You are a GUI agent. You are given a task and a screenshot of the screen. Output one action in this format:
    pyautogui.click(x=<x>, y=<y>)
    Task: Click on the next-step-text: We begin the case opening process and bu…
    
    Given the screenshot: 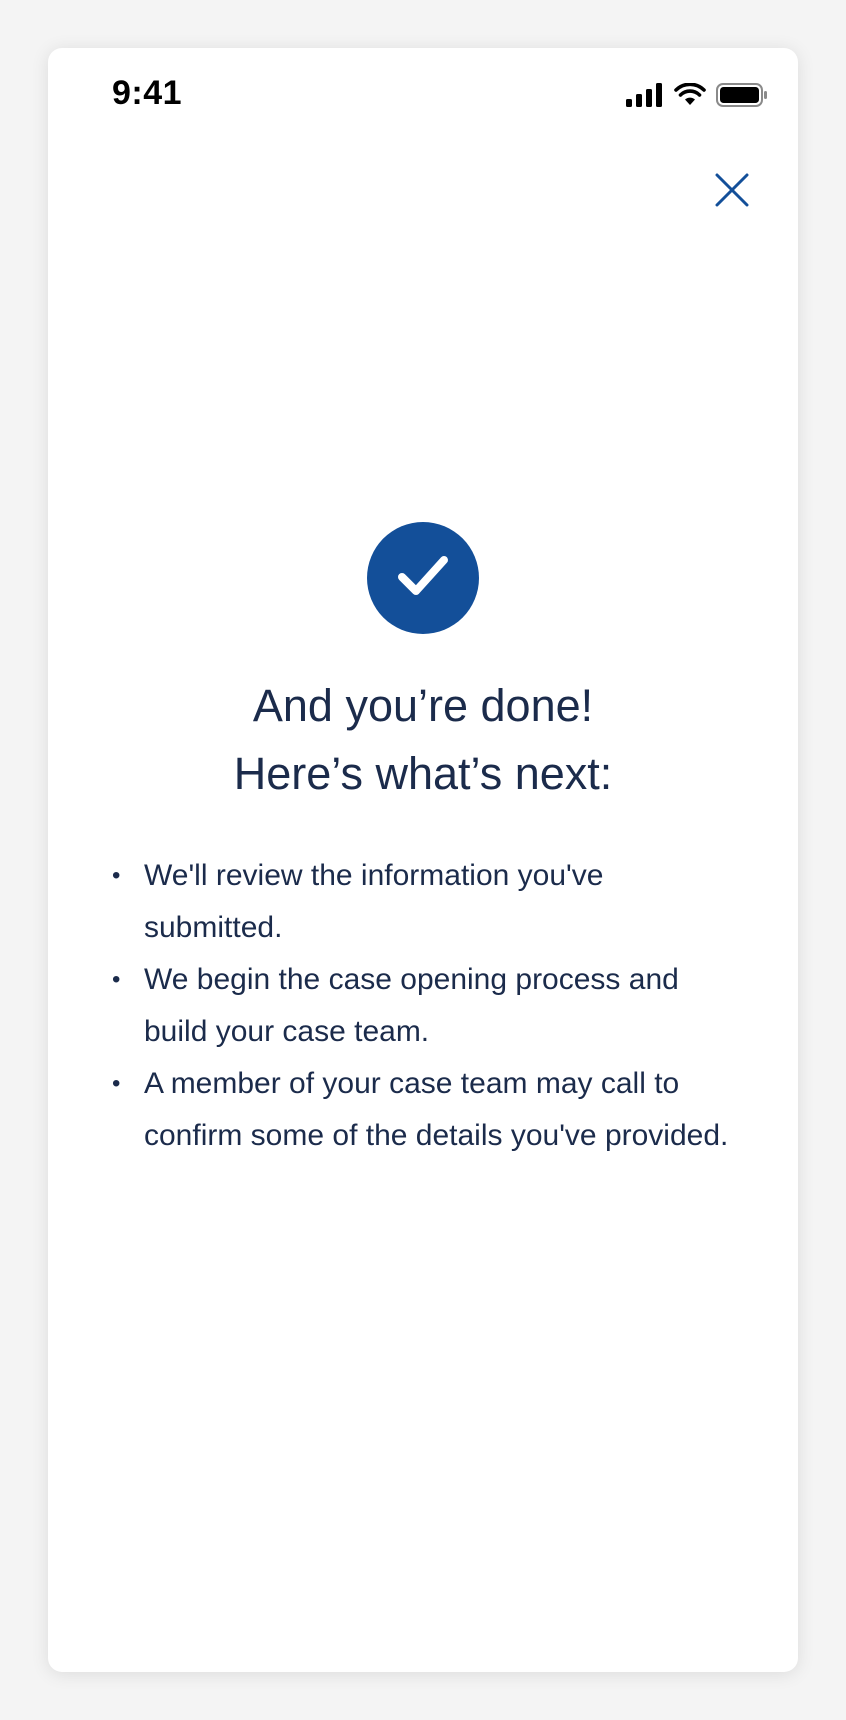 What is the action you would take?
    pyautogui.click(x=411, y=1005)
    